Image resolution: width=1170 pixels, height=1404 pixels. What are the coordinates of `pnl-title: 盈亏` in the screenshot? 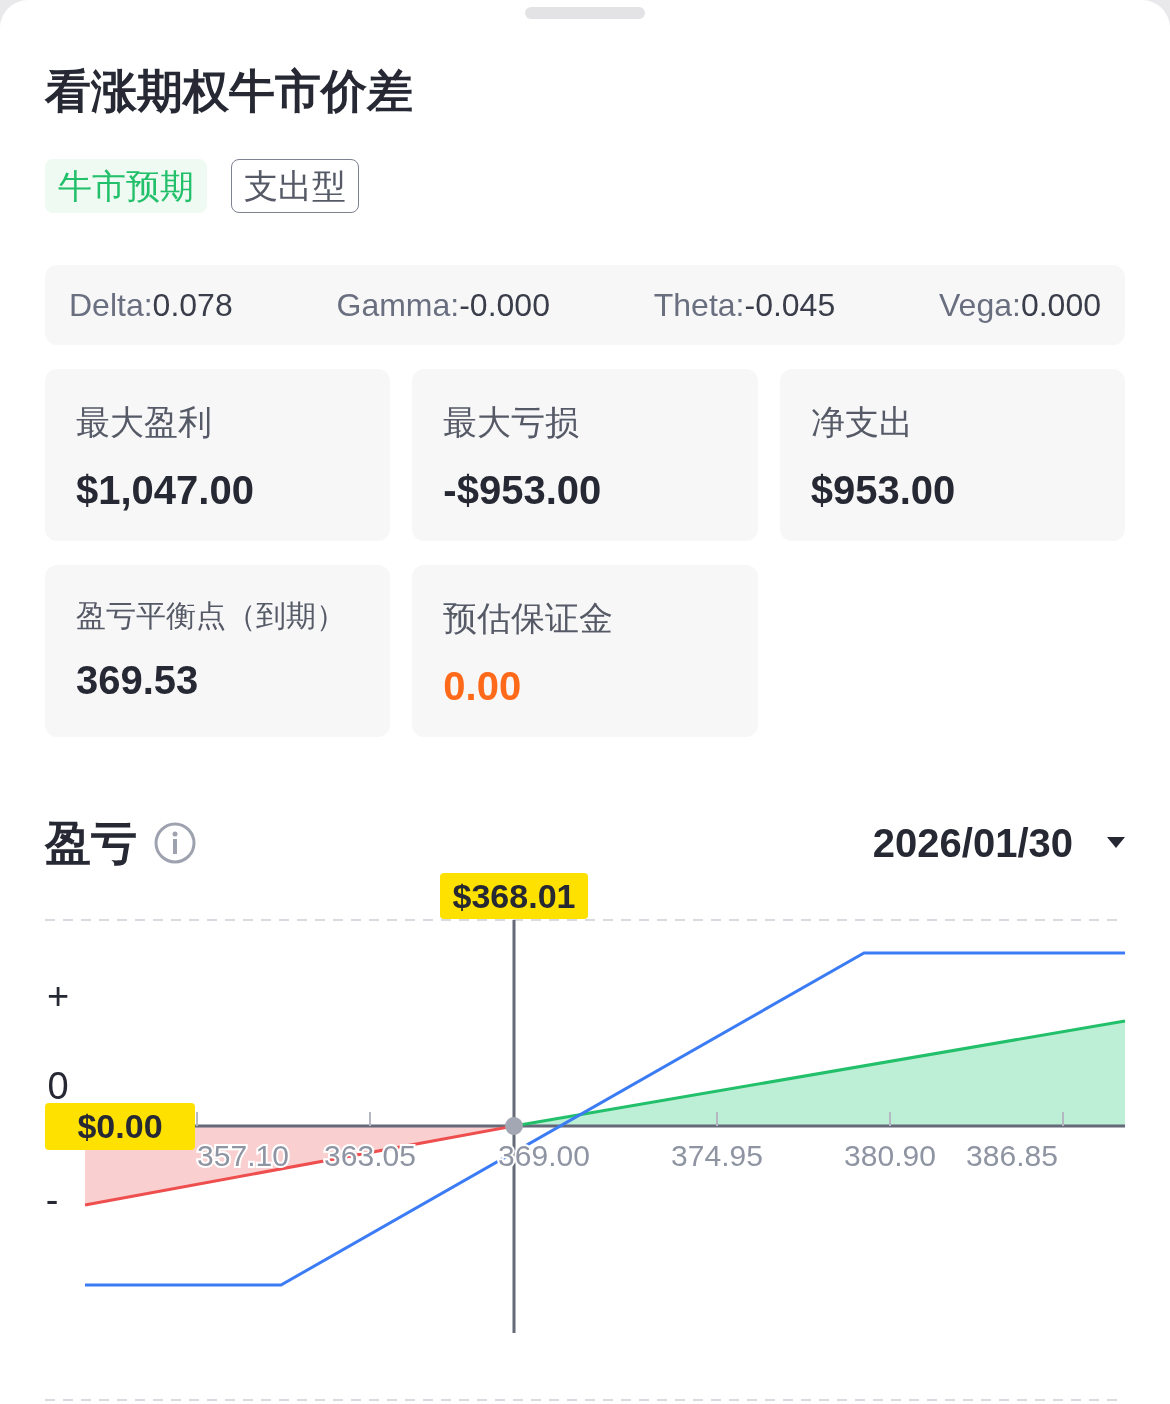 It's located at (91, 843).